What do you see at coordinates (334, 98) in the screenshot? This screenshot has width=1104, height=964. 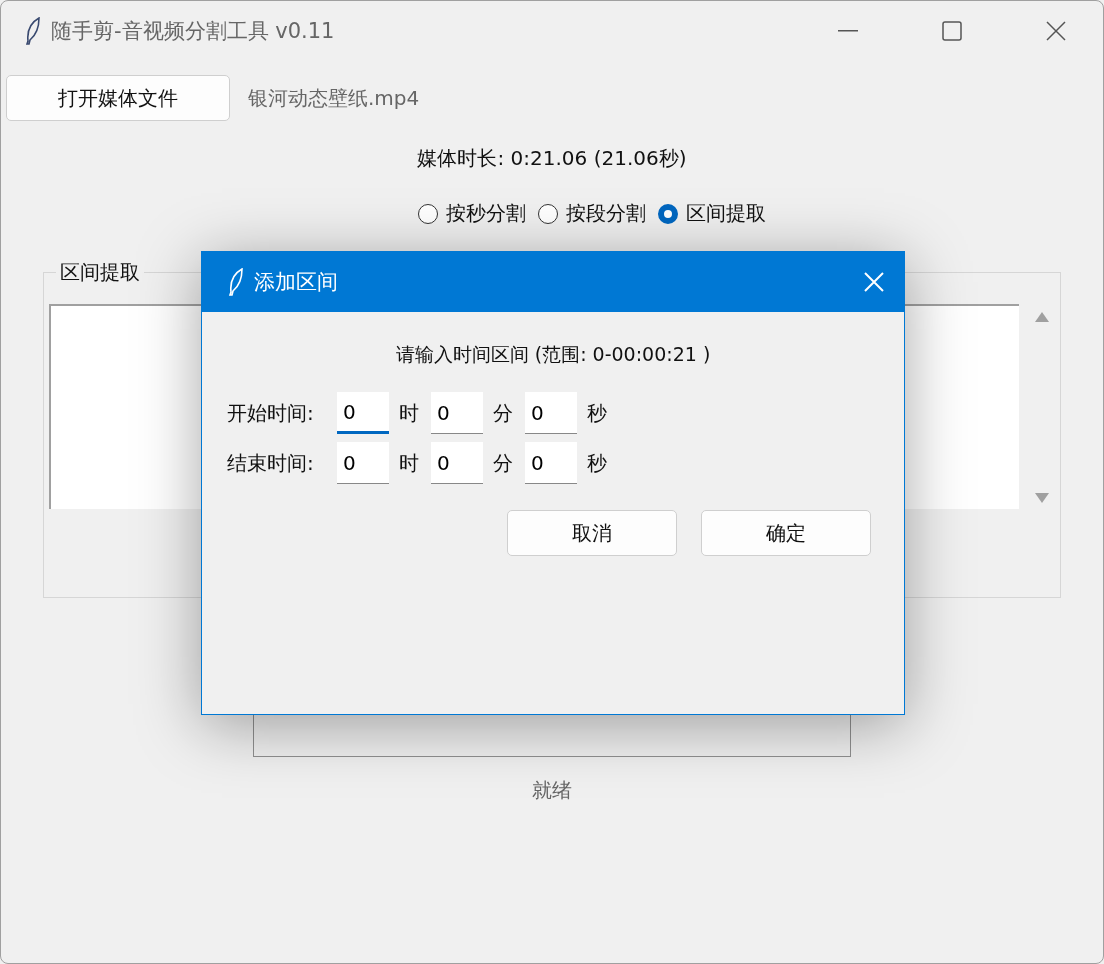 I see `file-name: 银河动态壁纸.mp4` at bounding box center [334, 98].